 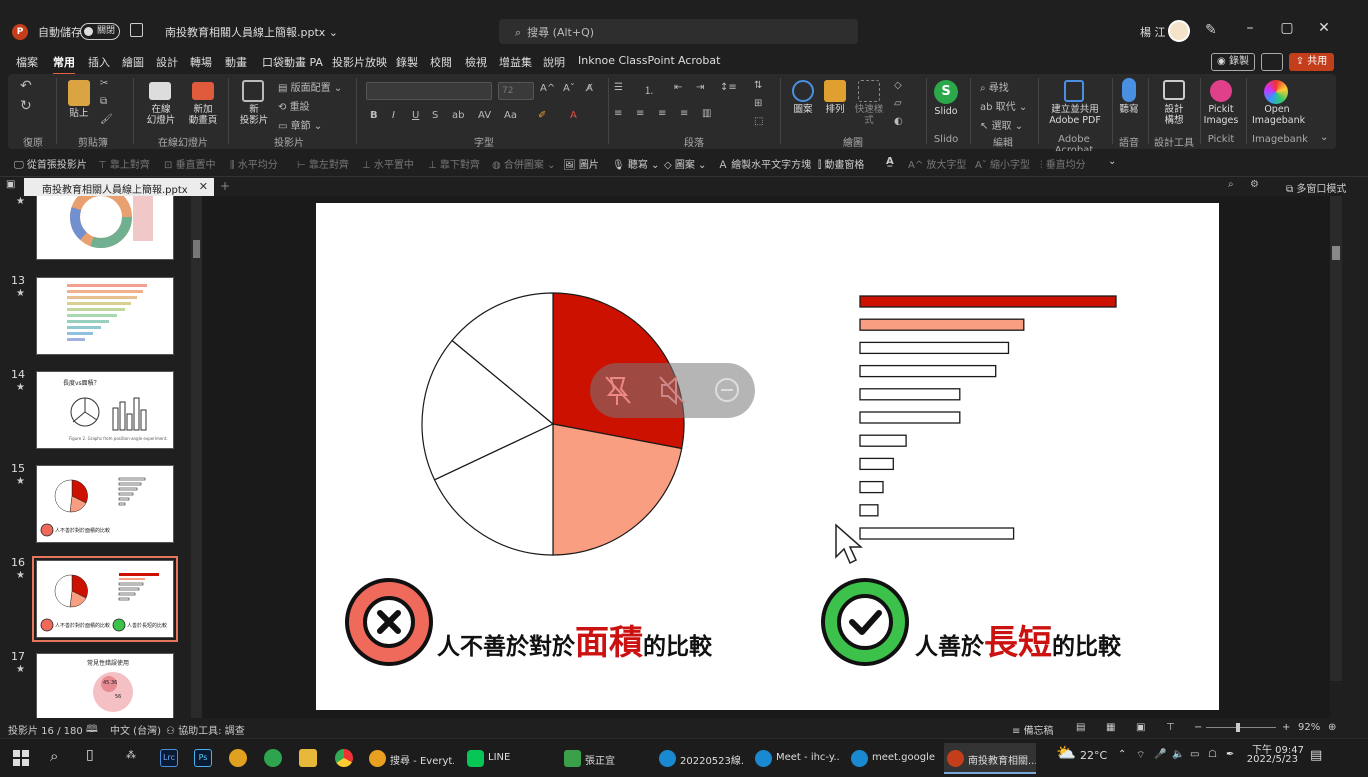 What do you see at coordinates (605, 758) in the screenshot?
I see `taskbar-contact: 張正宜` at bounding box center [605, 758].